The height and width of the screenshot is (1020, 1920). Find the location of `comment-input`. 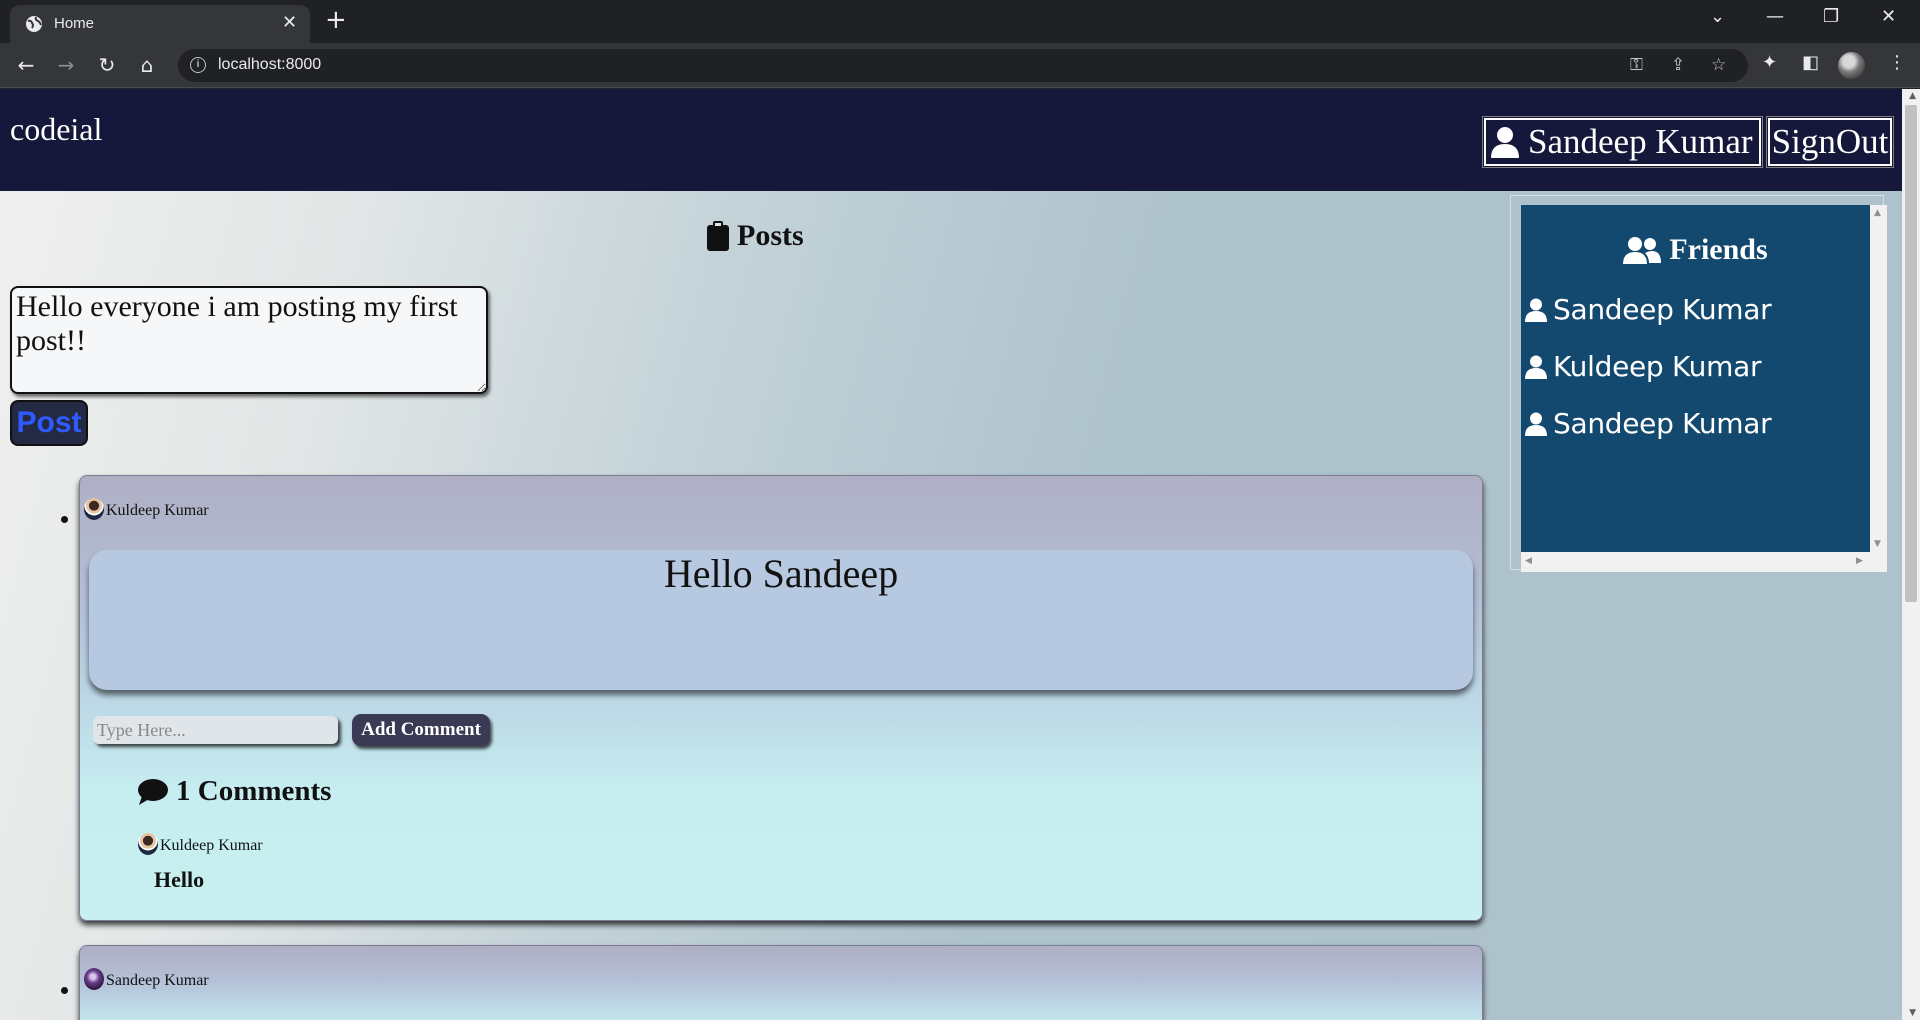

comment-input is located at coordinates (215, 730).